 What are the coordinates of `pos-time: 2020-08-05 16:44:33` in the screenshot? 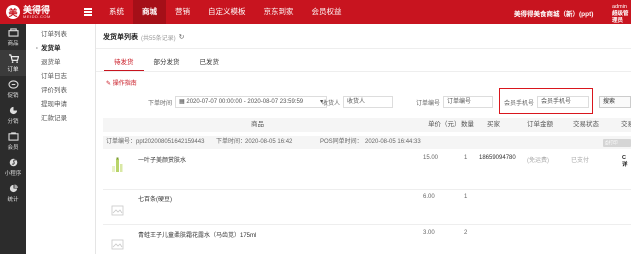 It's located at (393, 142).